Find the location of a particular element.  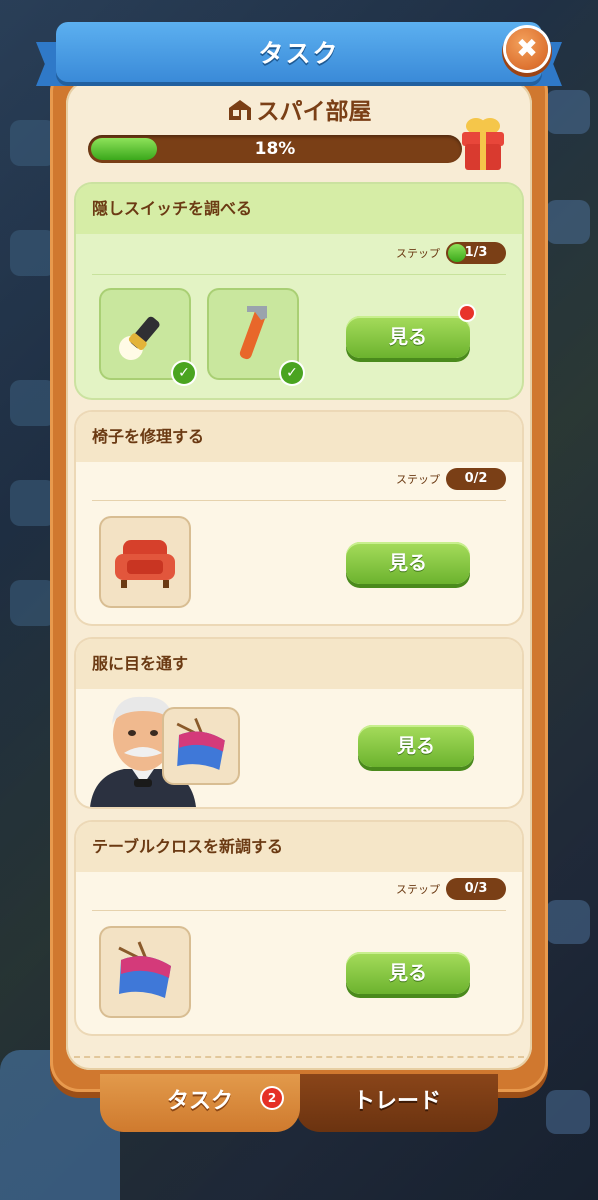

room-progress-bar: 18% is located at coordinates (275, 149).